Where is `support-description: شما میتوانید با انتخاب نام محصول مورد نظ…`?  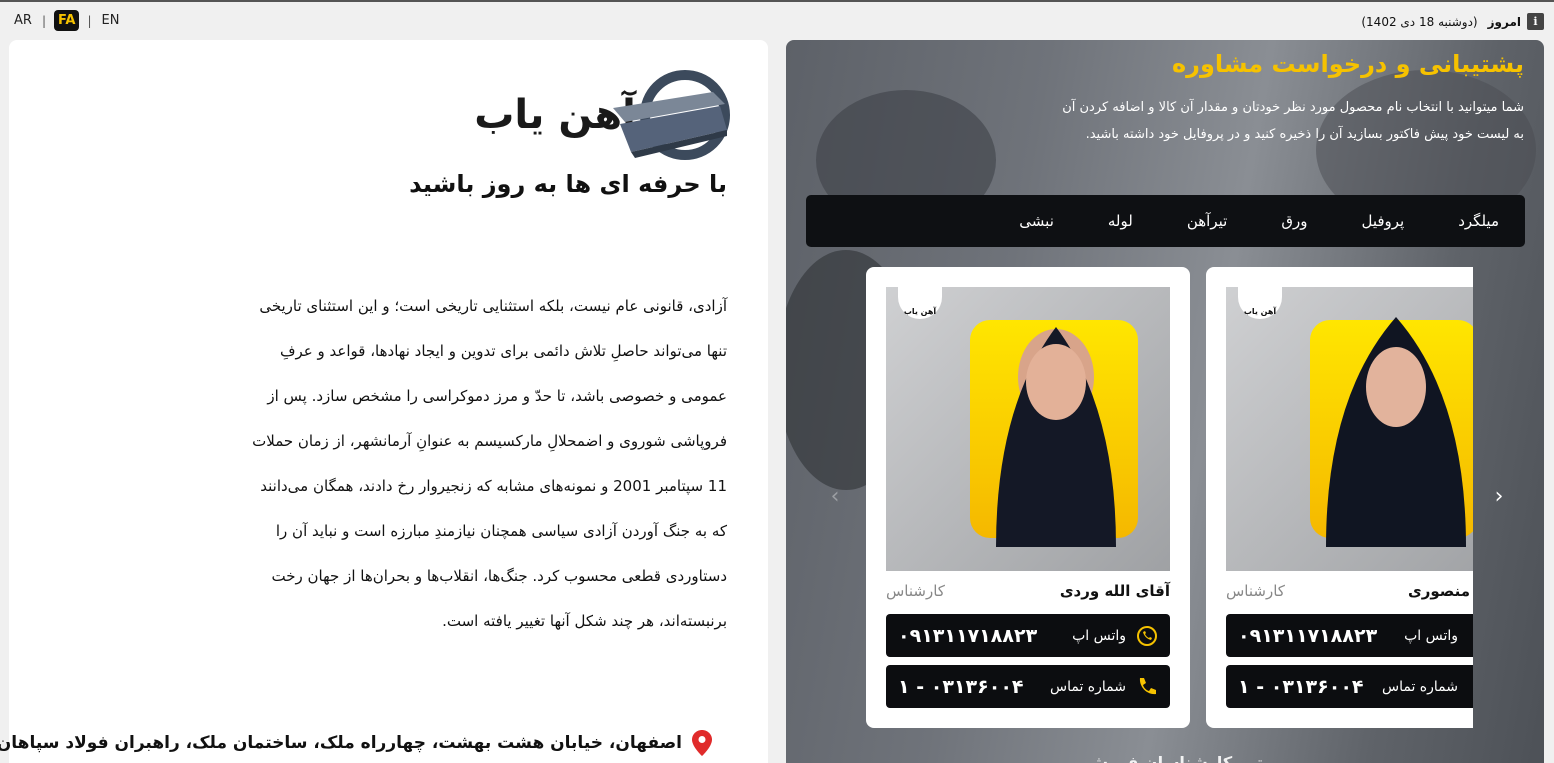
support-description: شما میتوانید با انتخاب نام محصول مورد نظ… is located at coordinates (1293, 121).